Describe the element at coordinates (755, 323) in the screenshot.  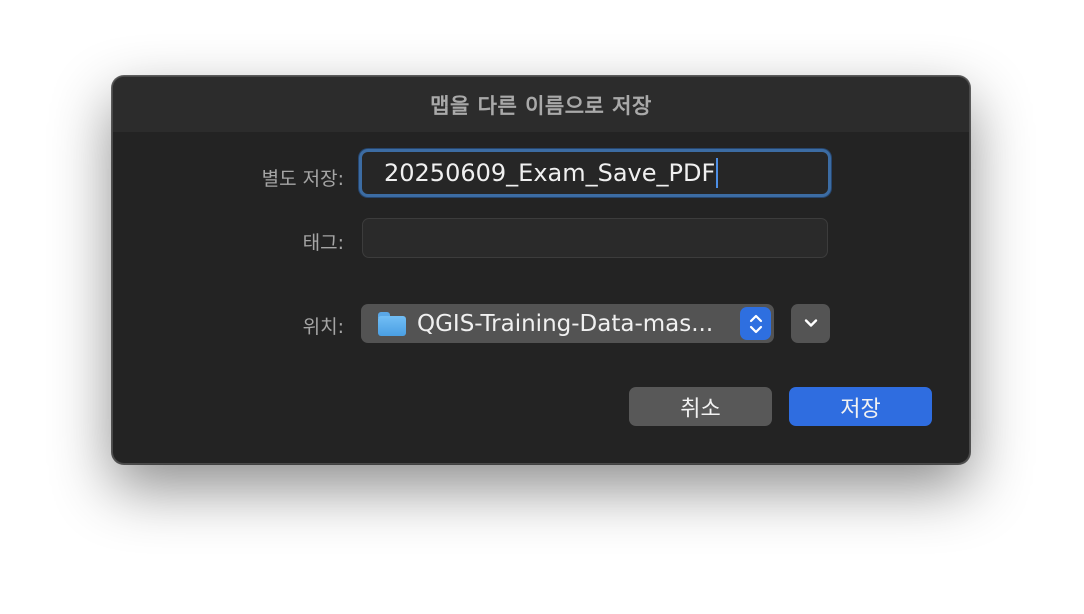
I see `up-down-chevron-icon` at that location.